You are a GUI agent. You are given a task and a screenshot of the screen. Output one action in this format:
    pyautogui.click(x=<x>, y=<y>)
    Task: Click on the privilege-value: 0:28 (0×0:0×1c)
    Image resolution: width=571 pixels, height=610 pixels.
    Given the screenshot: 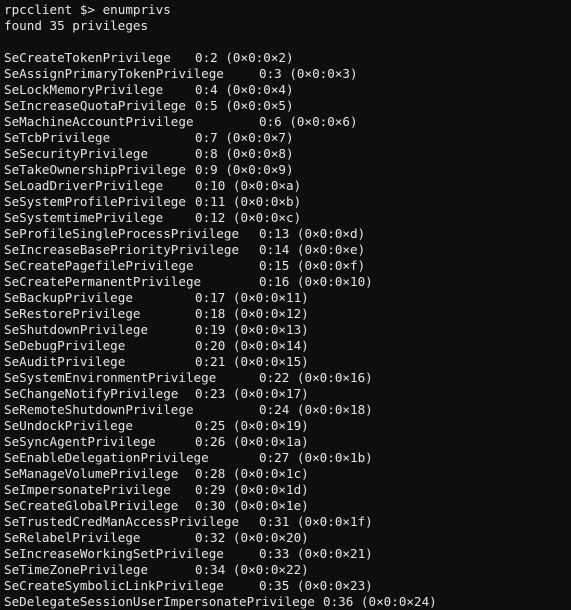 What is the action you would take?
    pyautogui.click(x=252, y=473)
    